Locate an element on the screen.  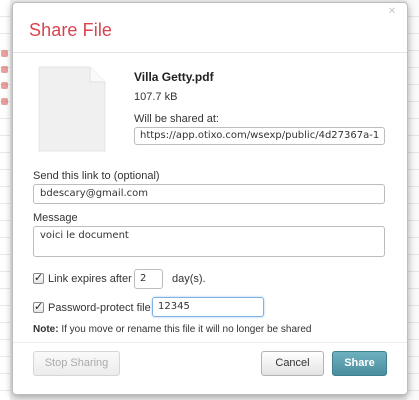
message-label: Message is located at coordinates (55, 218).